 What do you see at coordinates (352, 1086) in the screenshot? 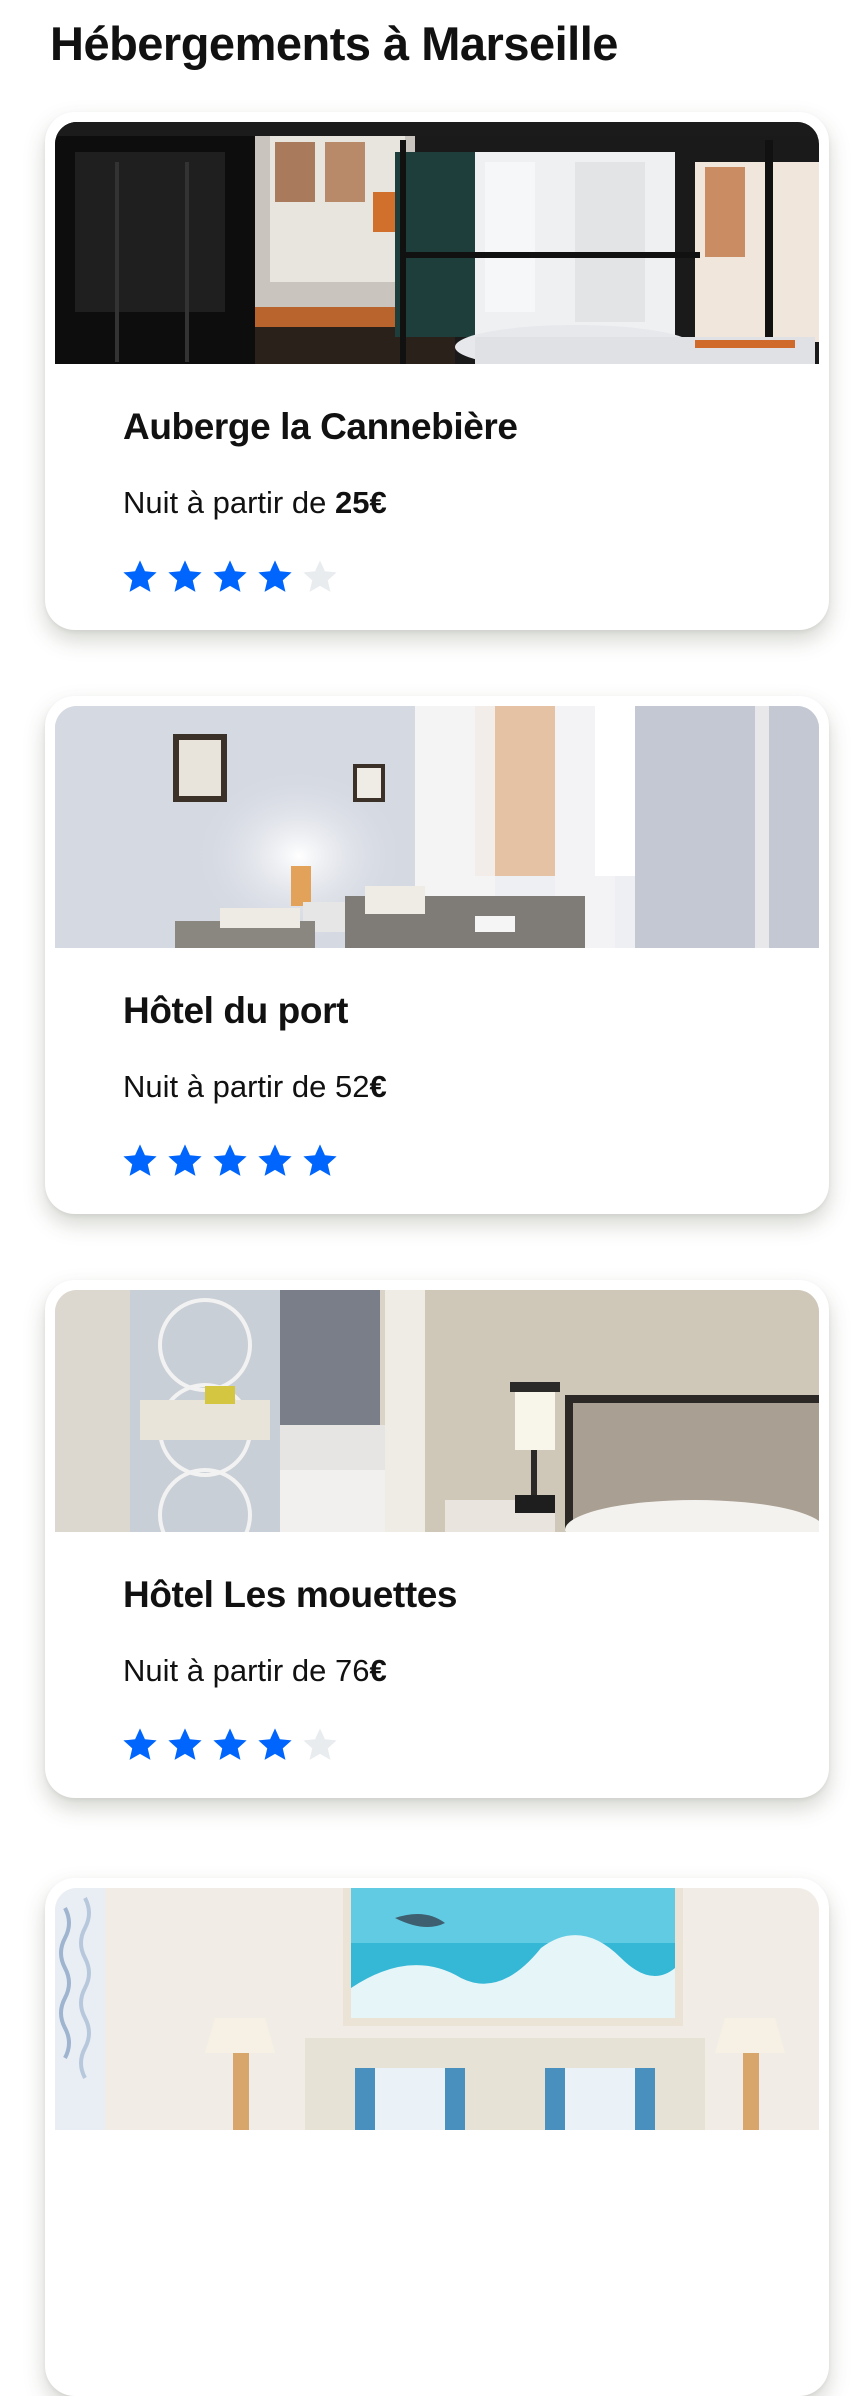
I see `price-amount: 52` at bounding box center [352, 1086].